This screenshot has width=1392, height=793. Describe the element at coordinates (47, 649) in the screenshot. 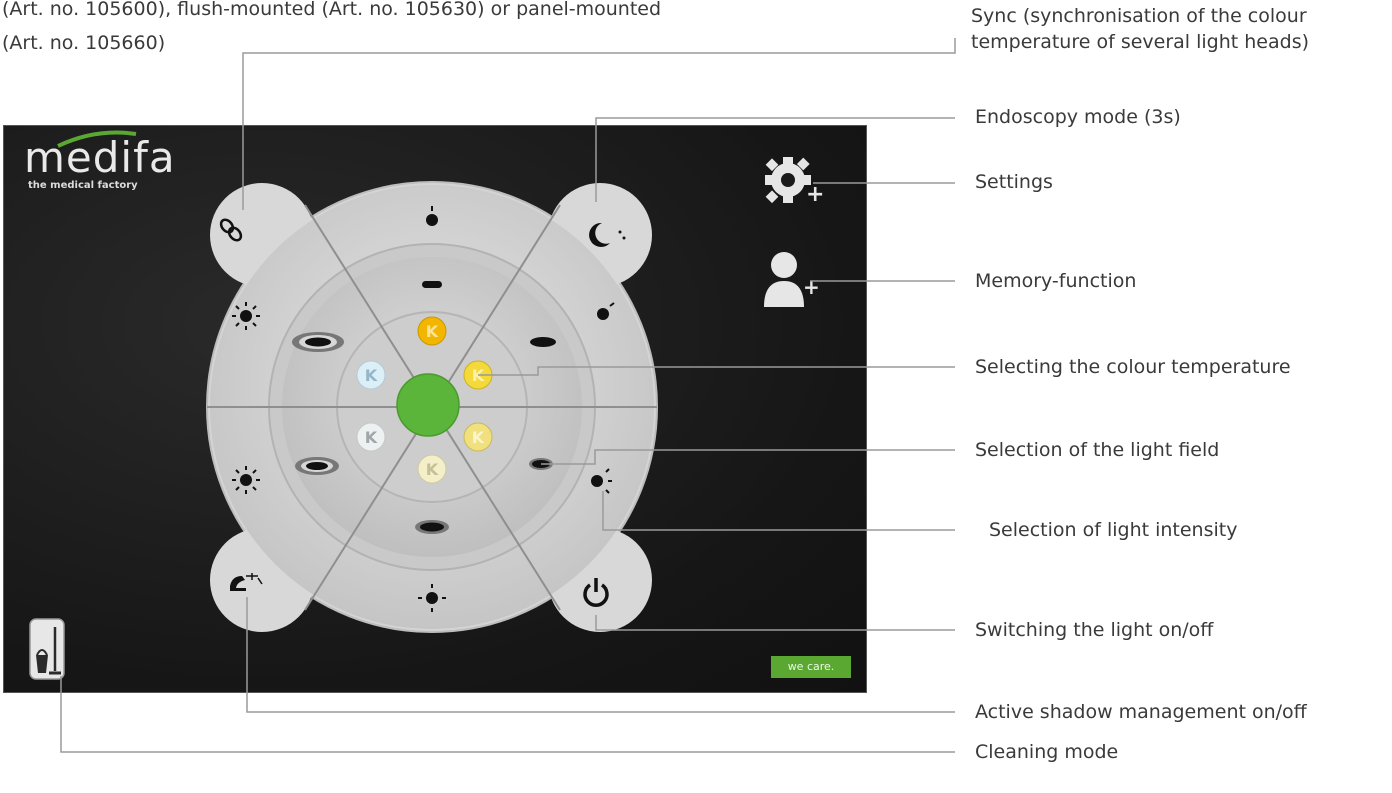

I see `cleaning-mode-button` at that location.